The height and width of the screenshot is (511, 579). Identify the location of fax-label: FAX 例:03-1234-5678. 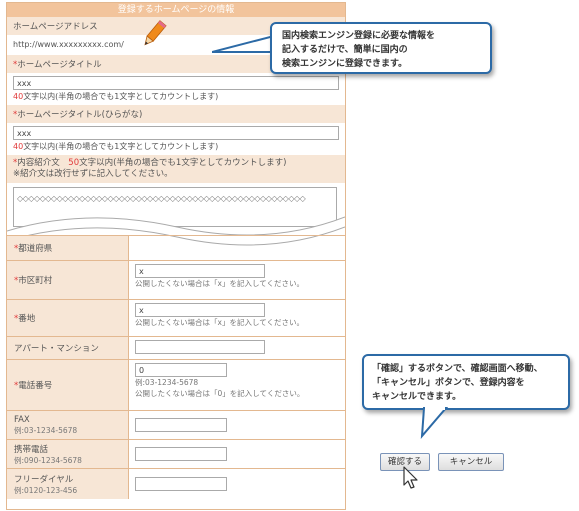
(68, 425).